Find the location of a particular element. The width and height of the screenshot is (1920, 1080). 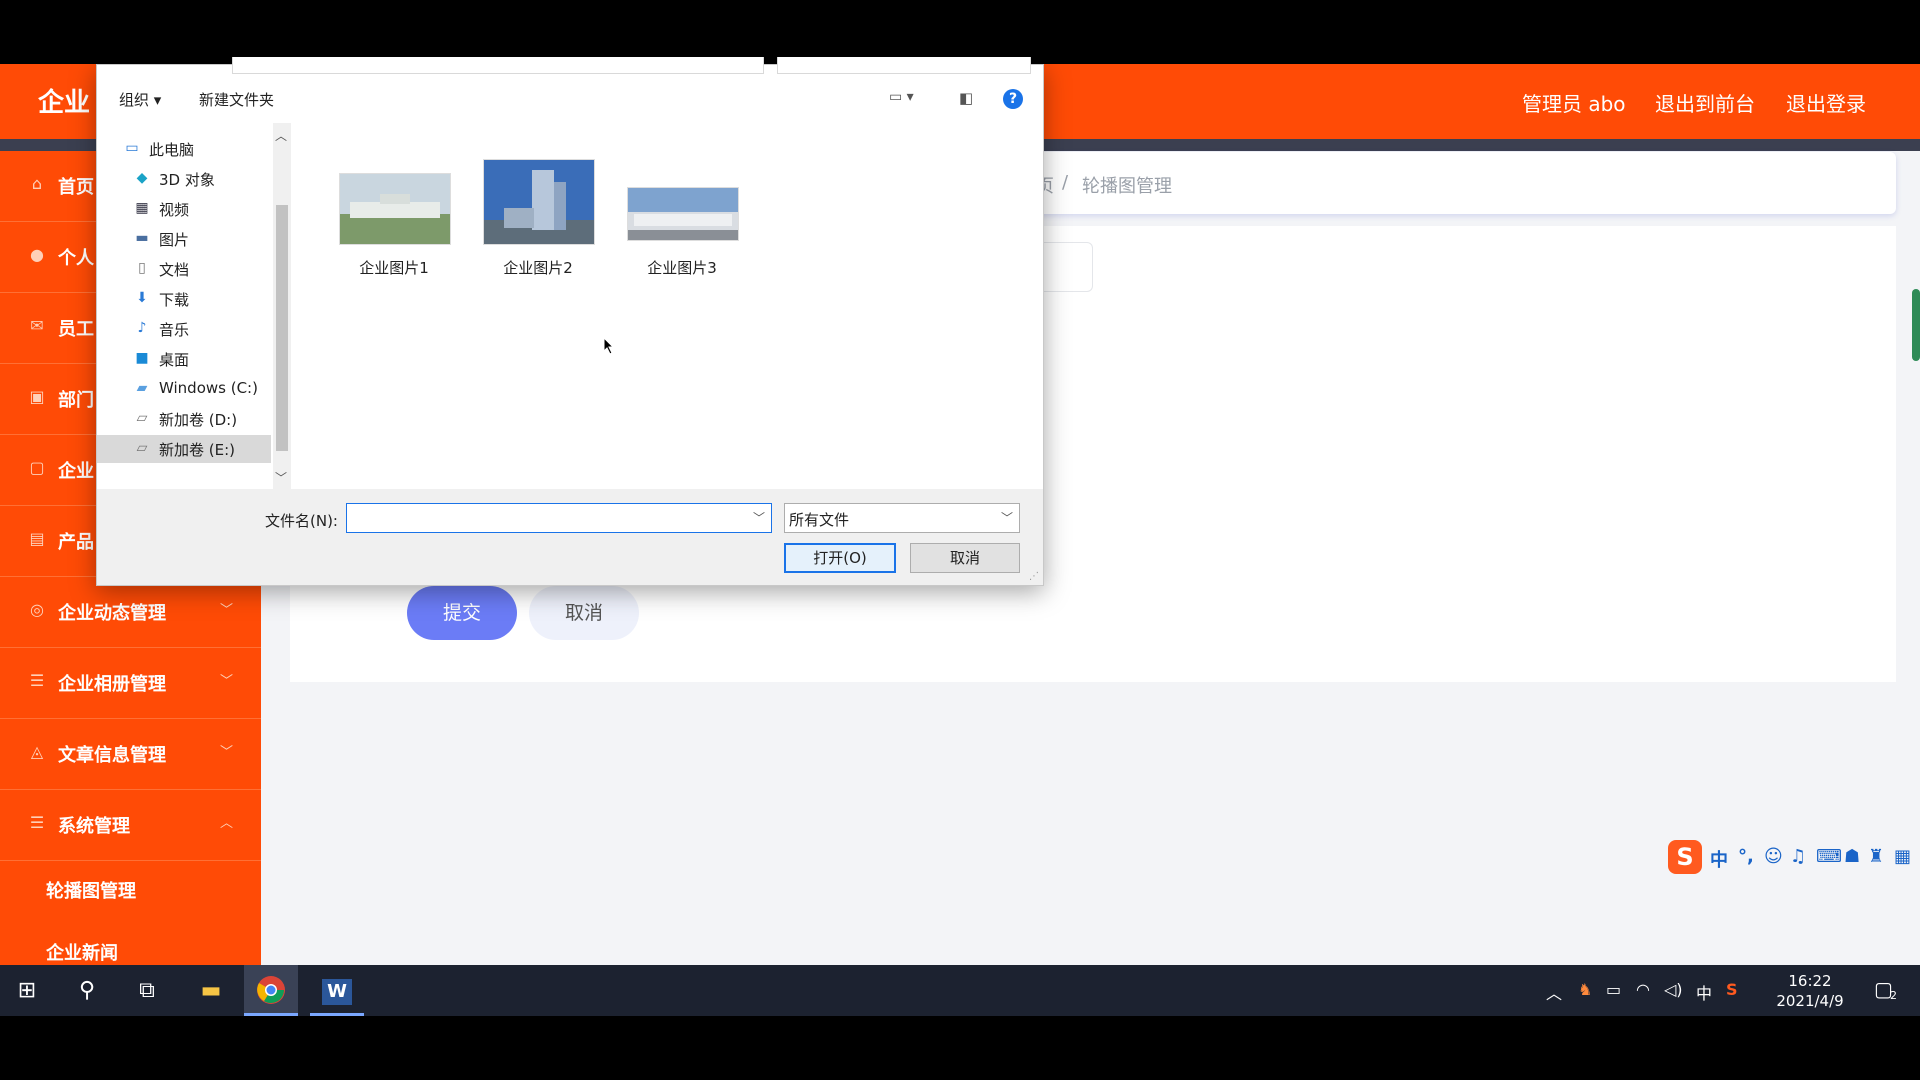

filetype-value: 所有文件 is located at coordinates (819, 520).